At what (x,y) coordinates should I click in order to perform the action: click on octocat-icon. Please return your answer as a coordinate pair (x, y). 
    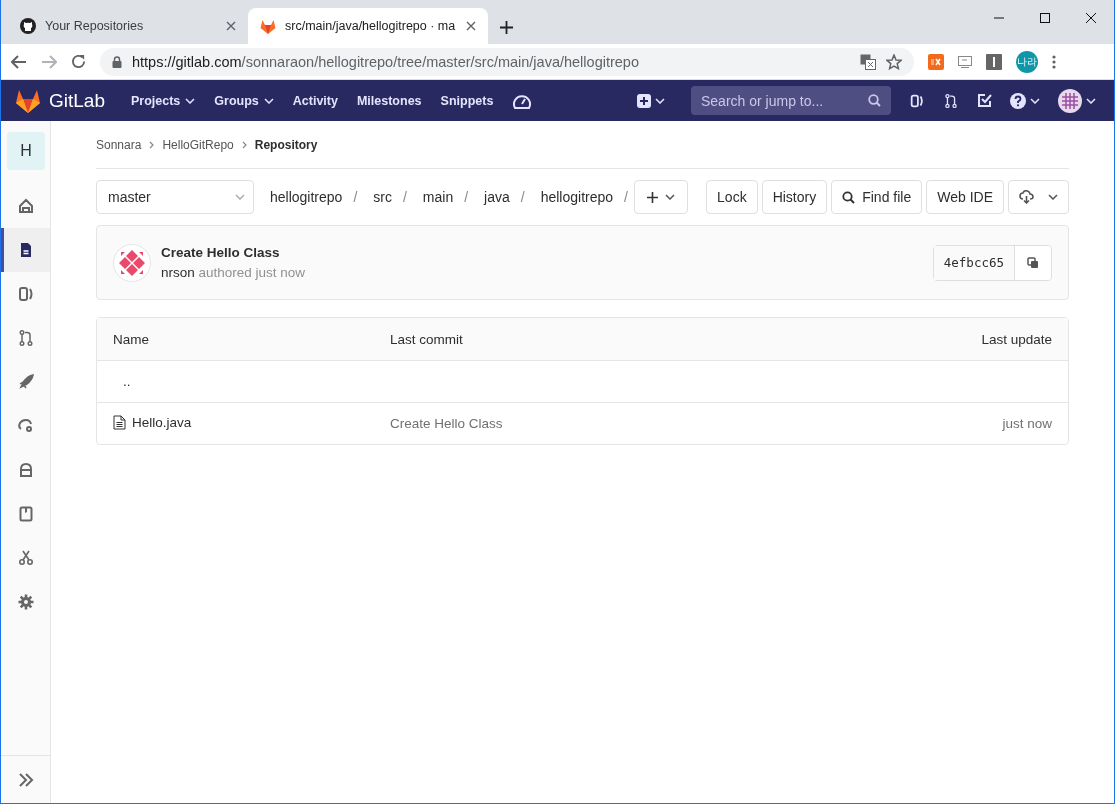
    Looking at the image, I should click on (28, 26).